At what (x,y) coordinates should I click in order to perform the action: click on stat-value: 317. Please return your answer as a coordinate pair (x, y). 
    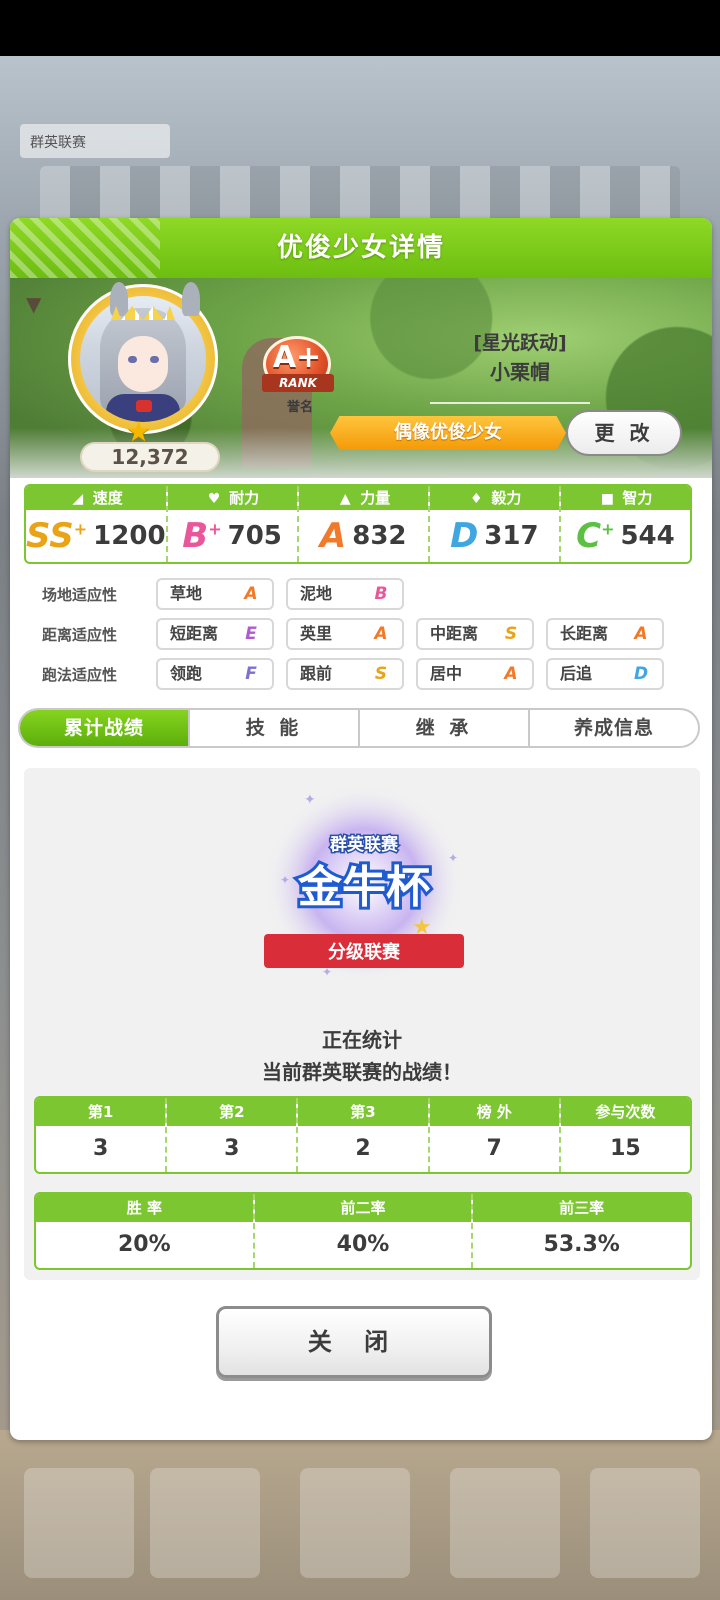
    Looking at the image, I should click on (511, 536).